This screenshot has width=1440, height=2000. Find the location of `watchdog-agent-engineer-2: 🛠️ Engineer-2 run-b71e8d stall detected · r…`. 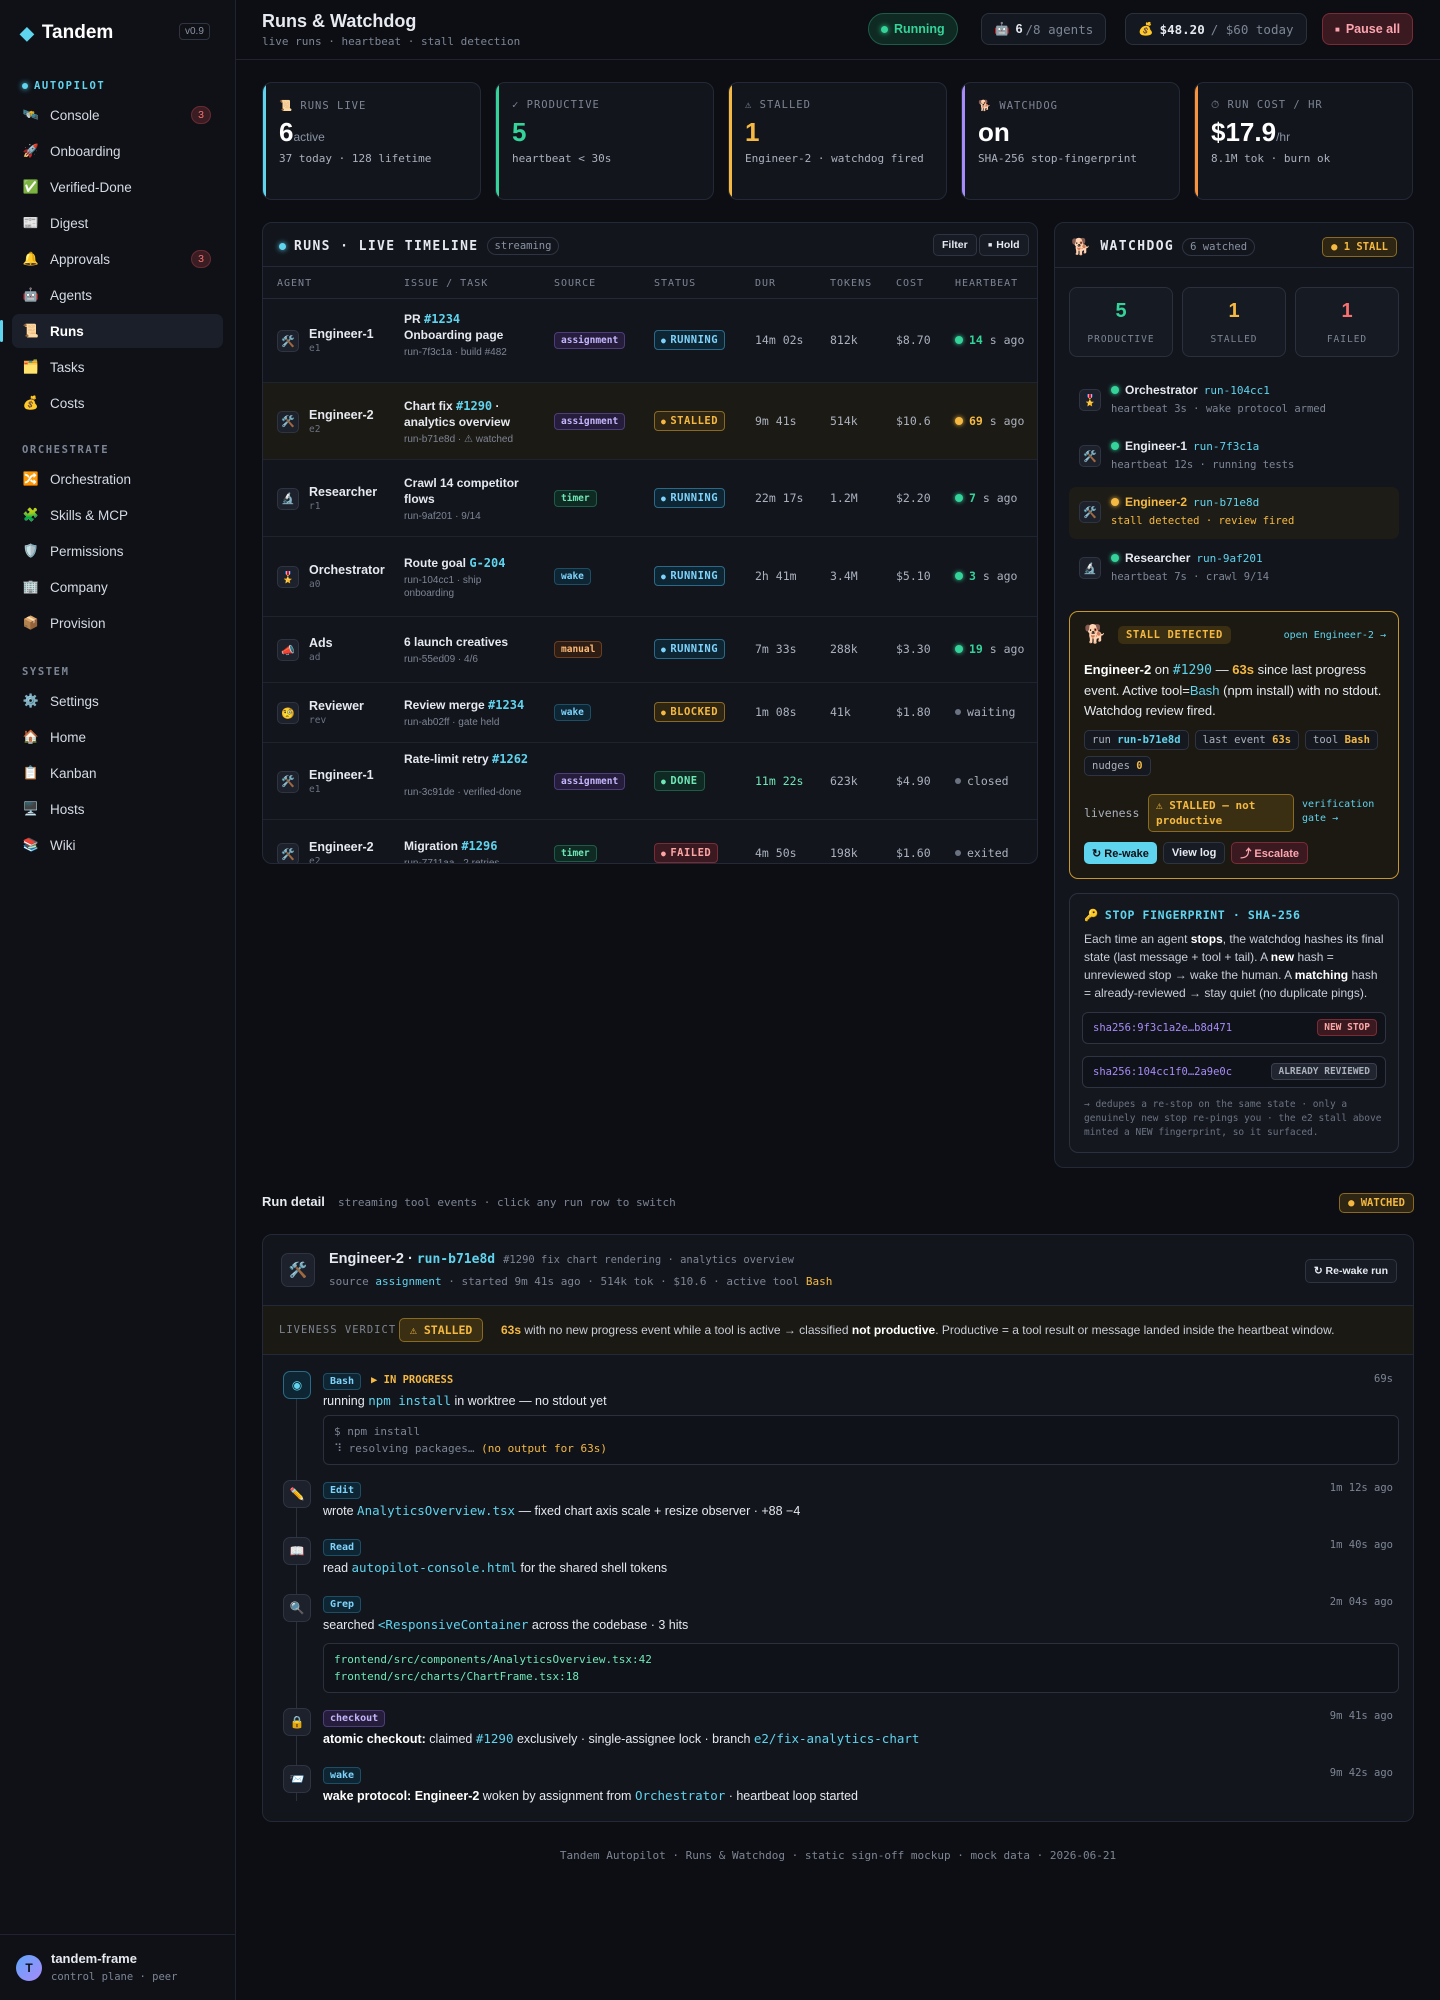

watchdog-agent-engineer-2: 🛠️ Engineer-2 run-b71e8d stall detected · r… is located at coordinates (1234, 513).